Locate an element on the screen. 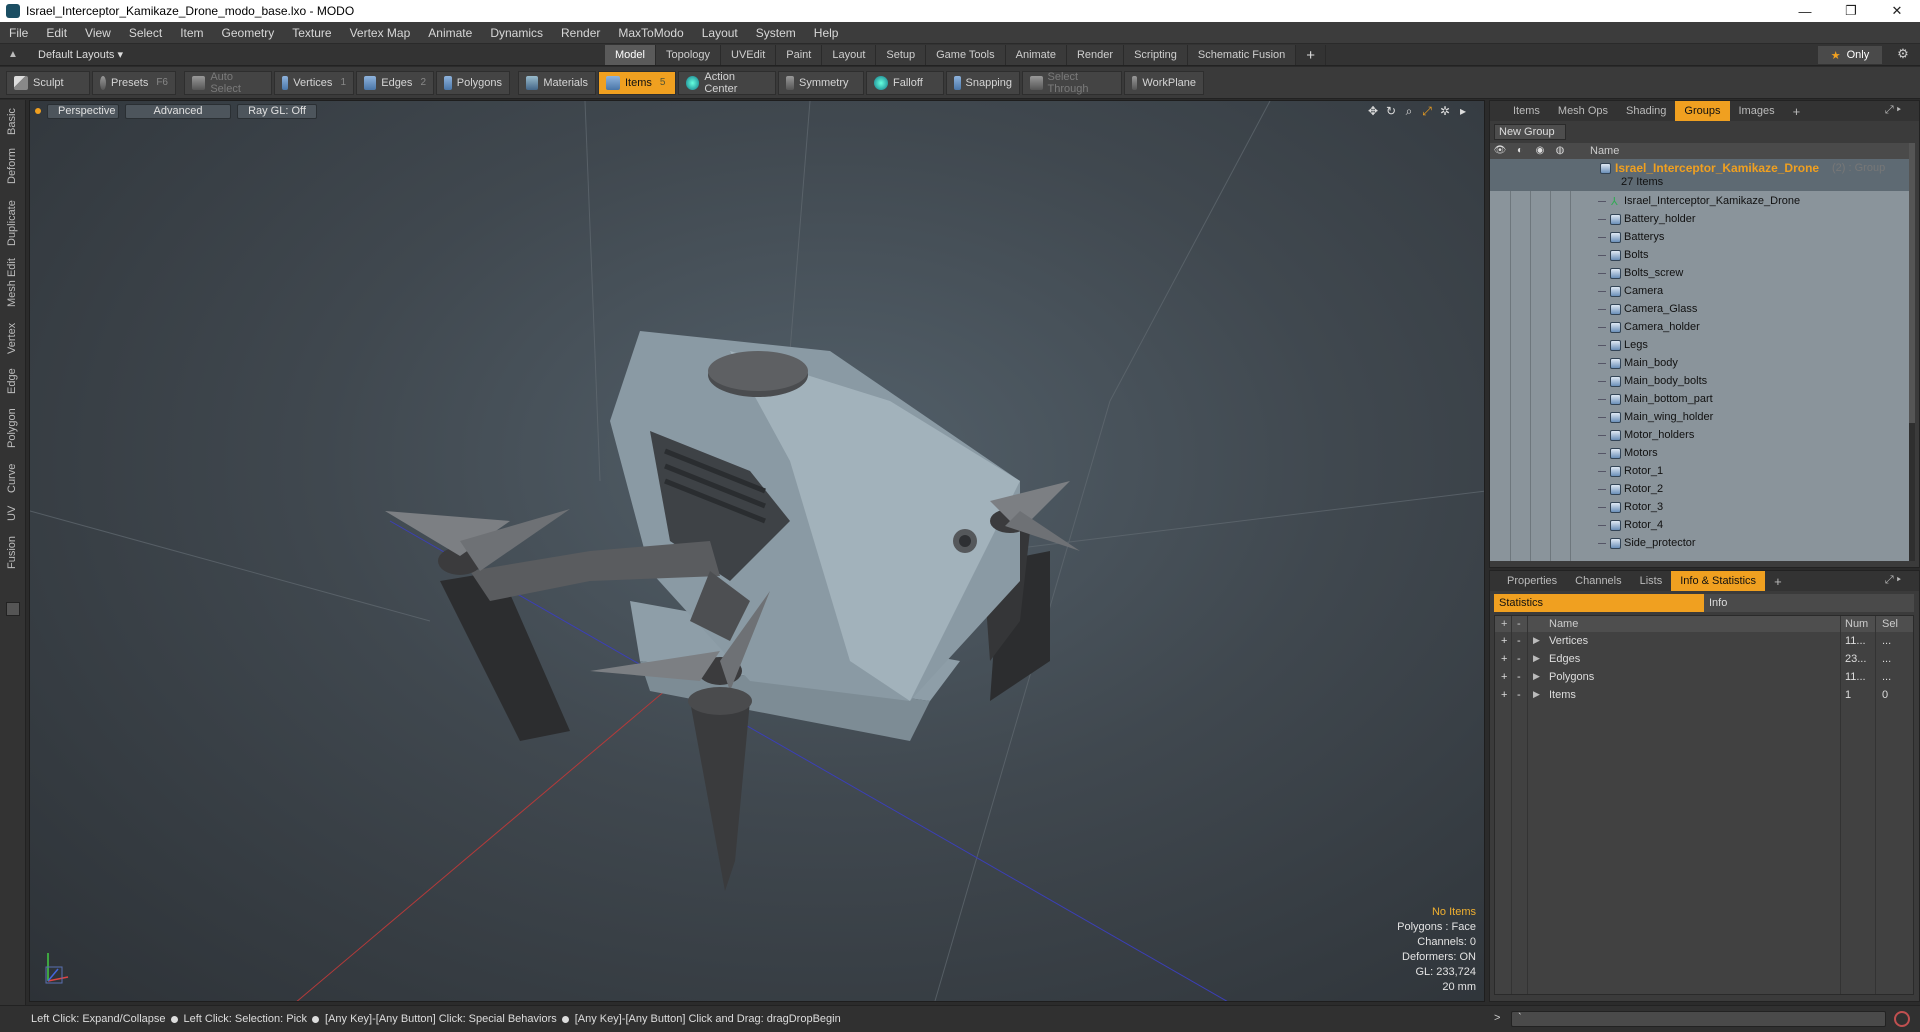 This screenshot has height=1032, width=1920. vtab-vertex: Vertex is located at coordinates (12, 338).